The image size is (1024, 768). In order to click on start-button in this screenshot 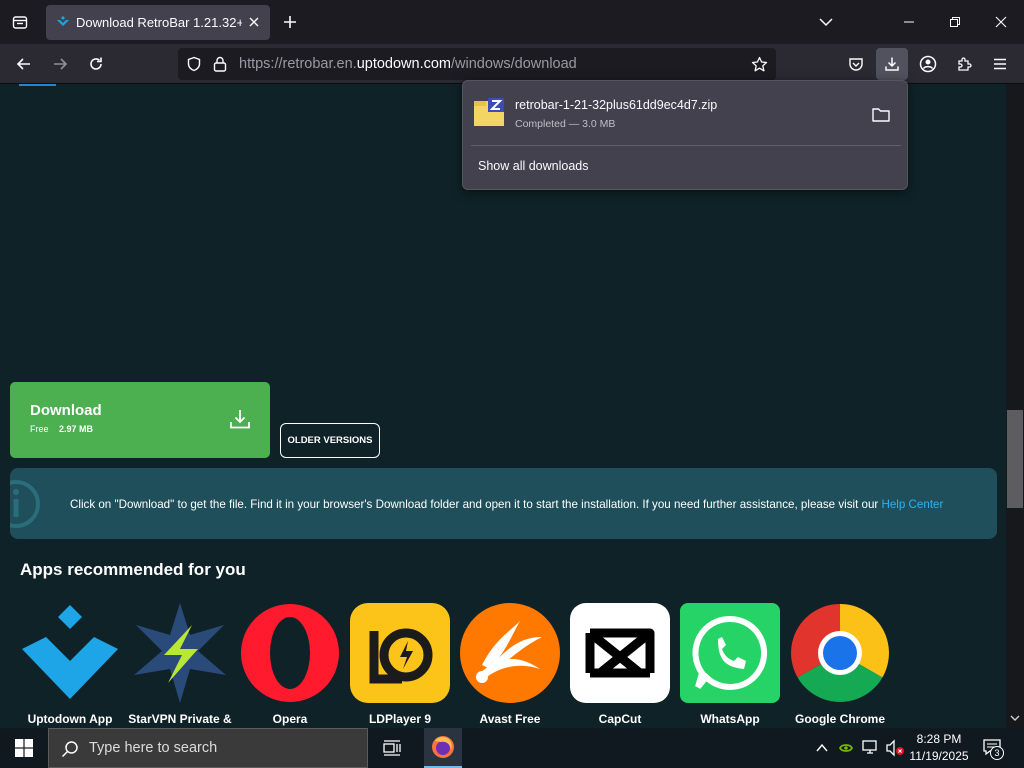, I will do `click(24, 748)`.